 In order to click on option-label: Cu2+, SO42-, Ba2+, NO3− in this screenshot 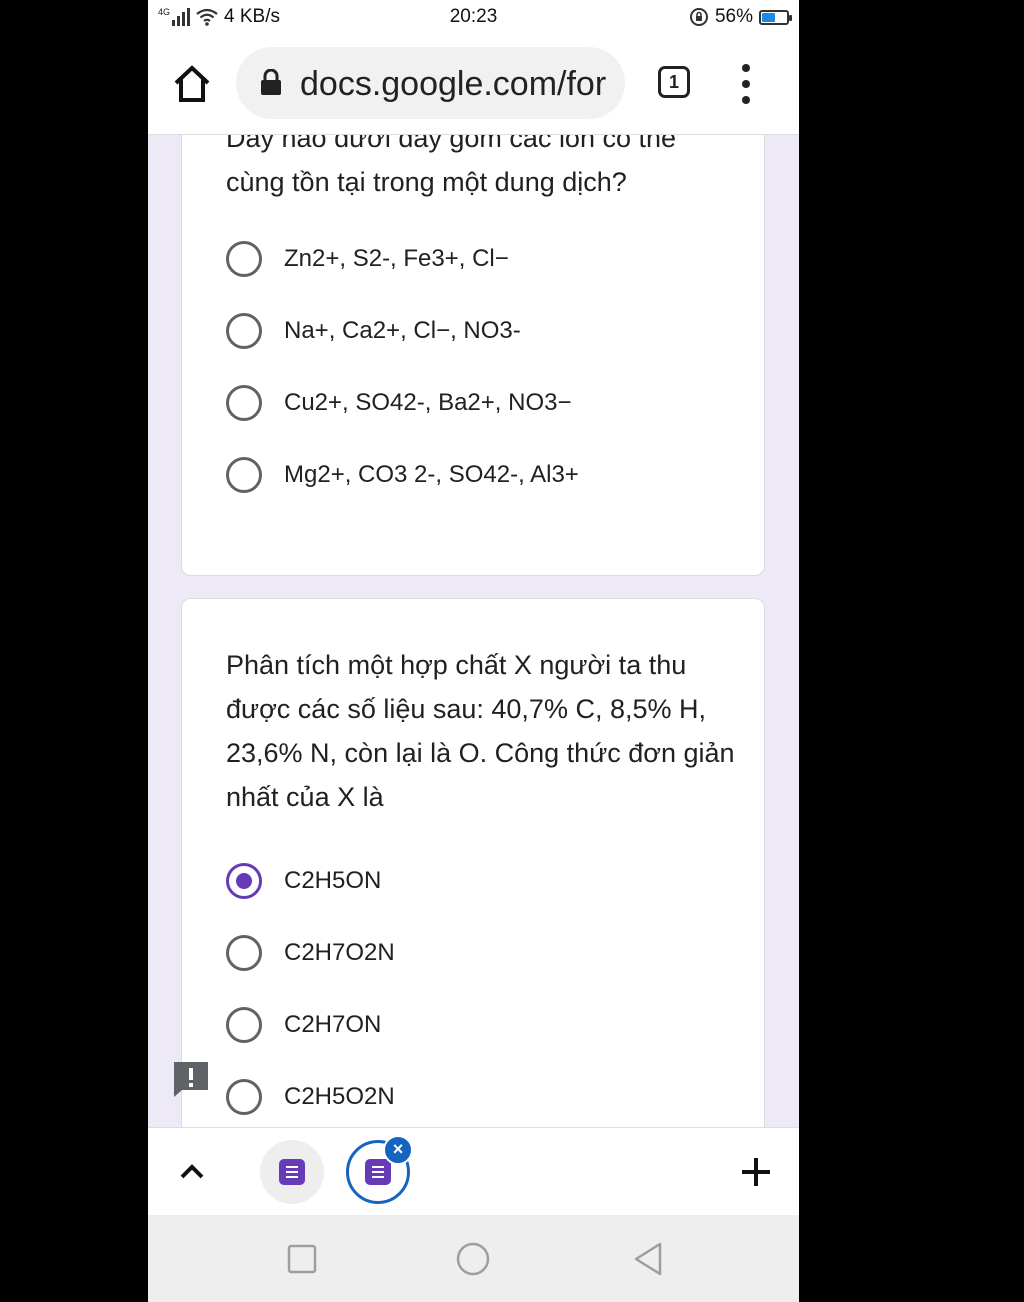, I will do `click(428, 402)`.